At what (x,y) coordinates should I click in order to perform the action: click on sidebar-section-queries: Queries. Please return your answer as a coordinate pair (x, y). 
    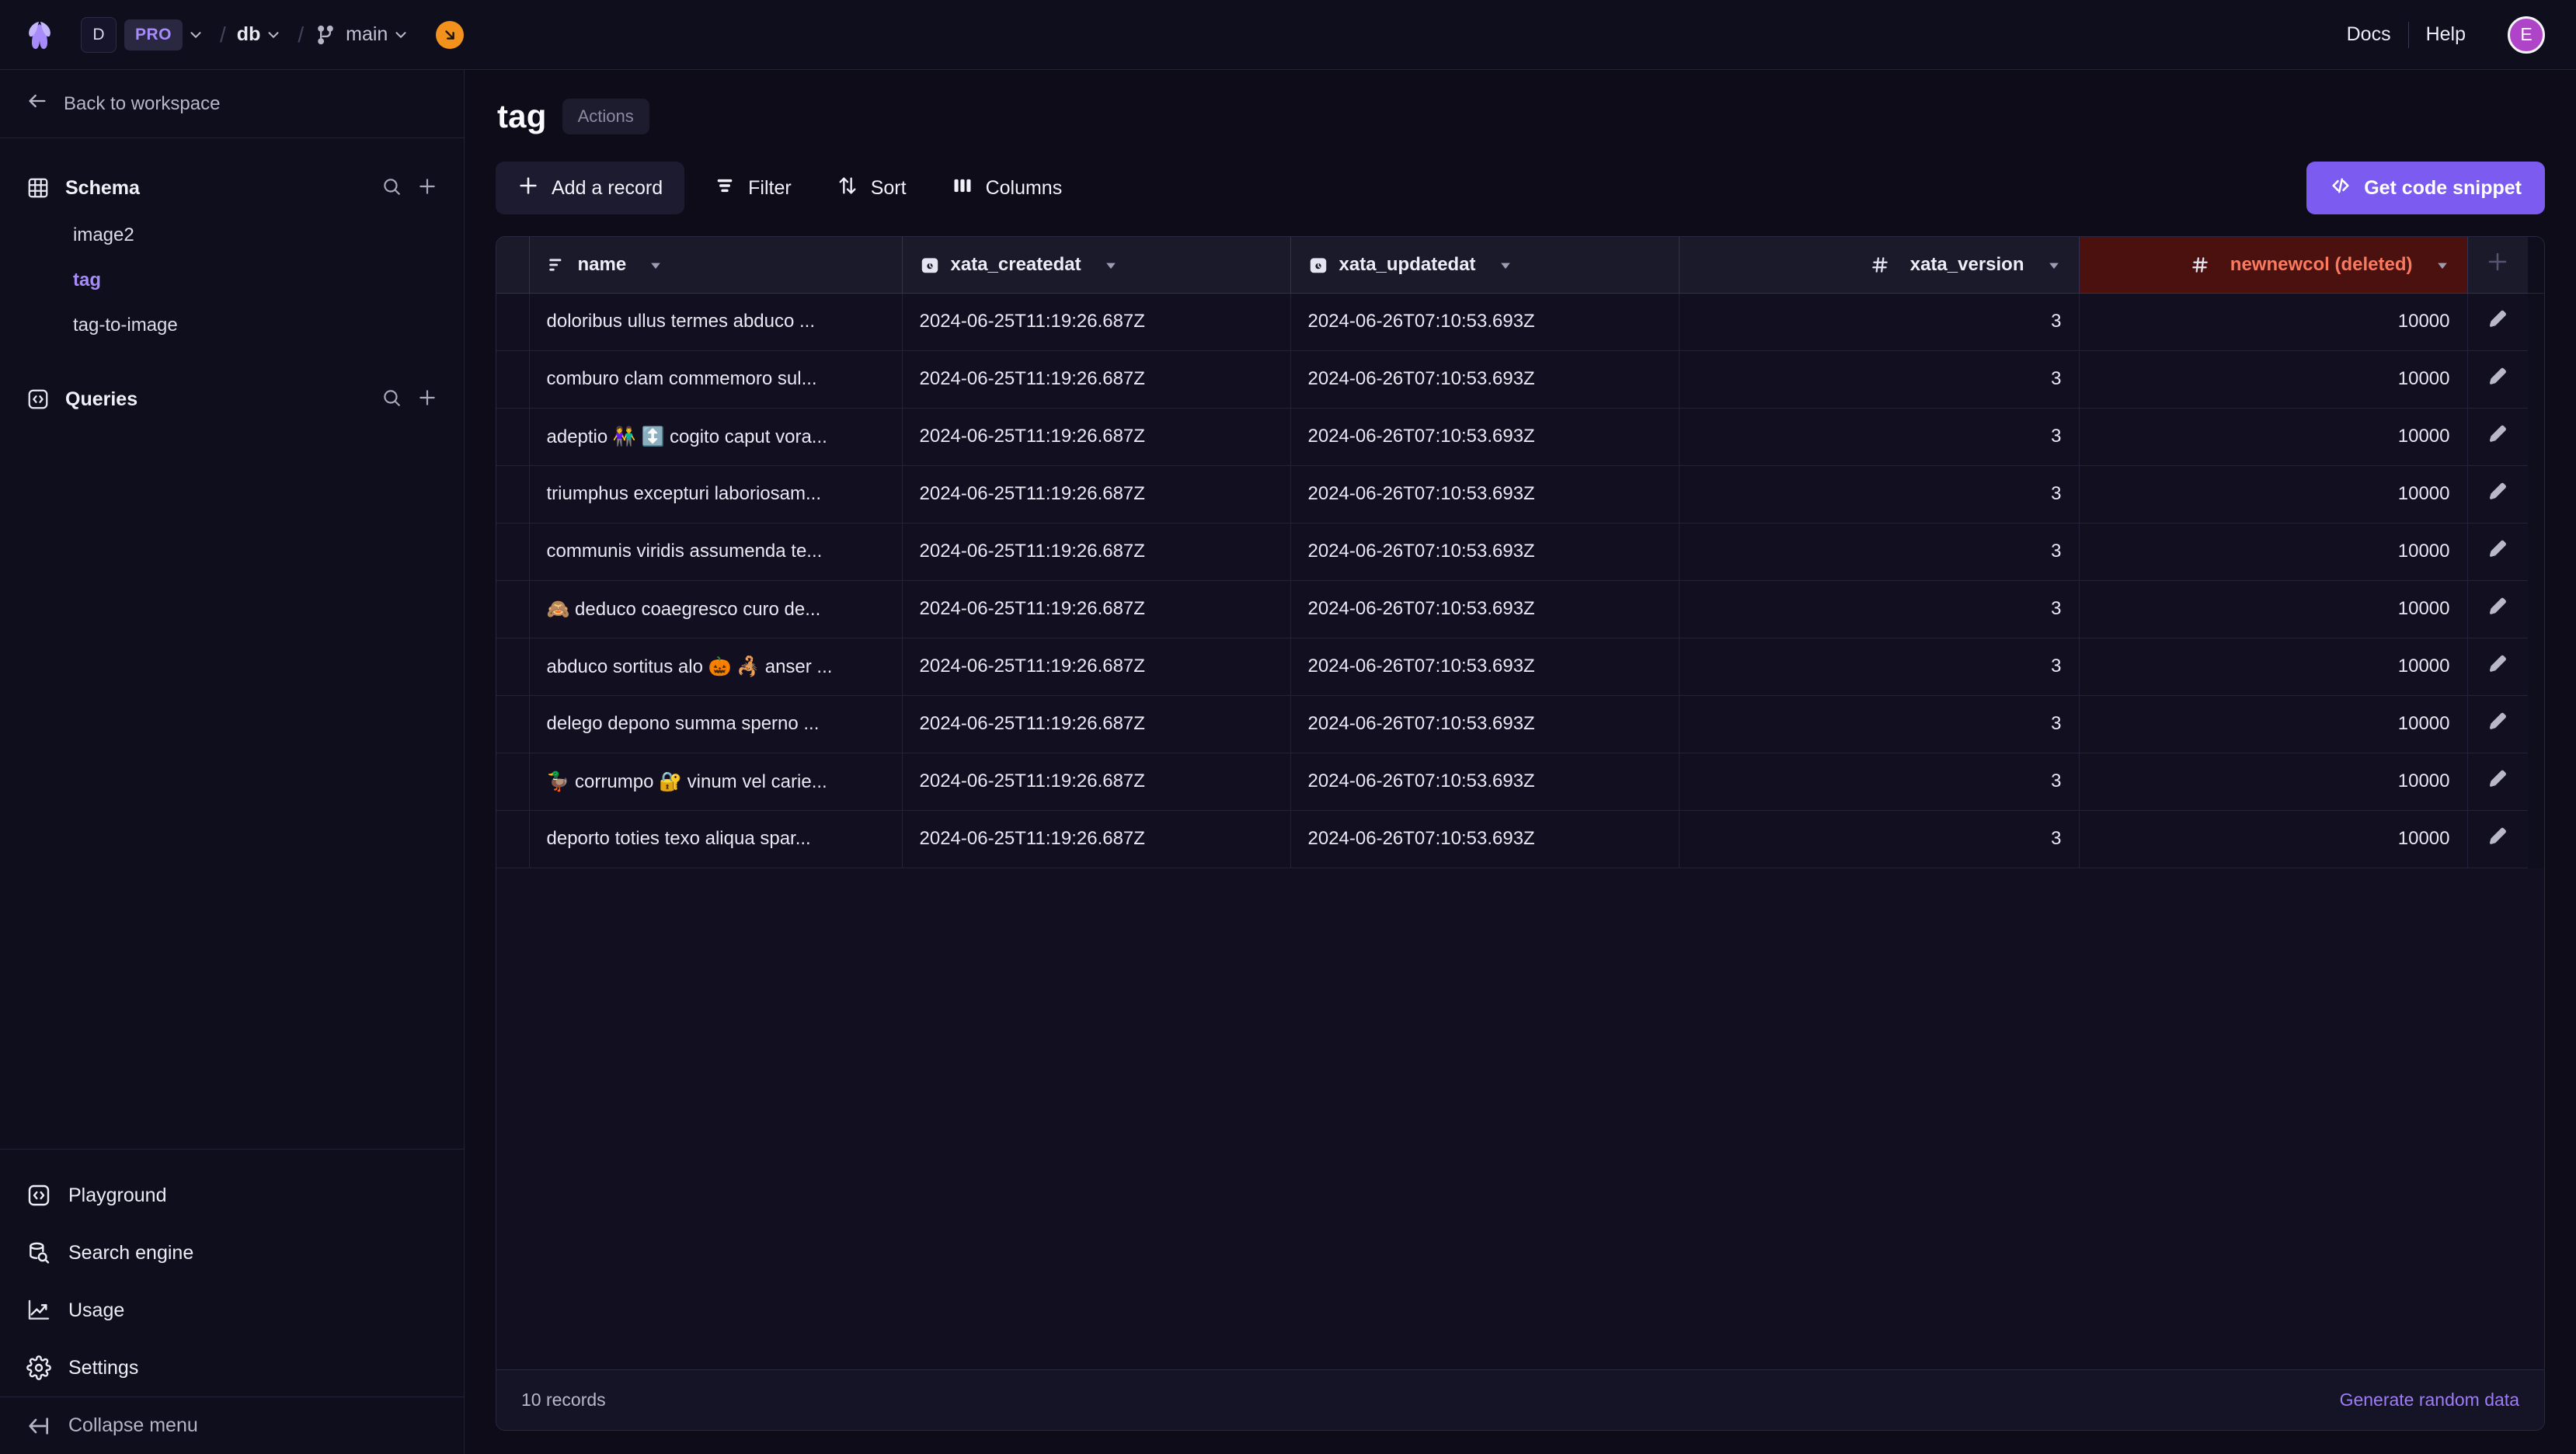
    Looking at the image, I should click on (232, 399).